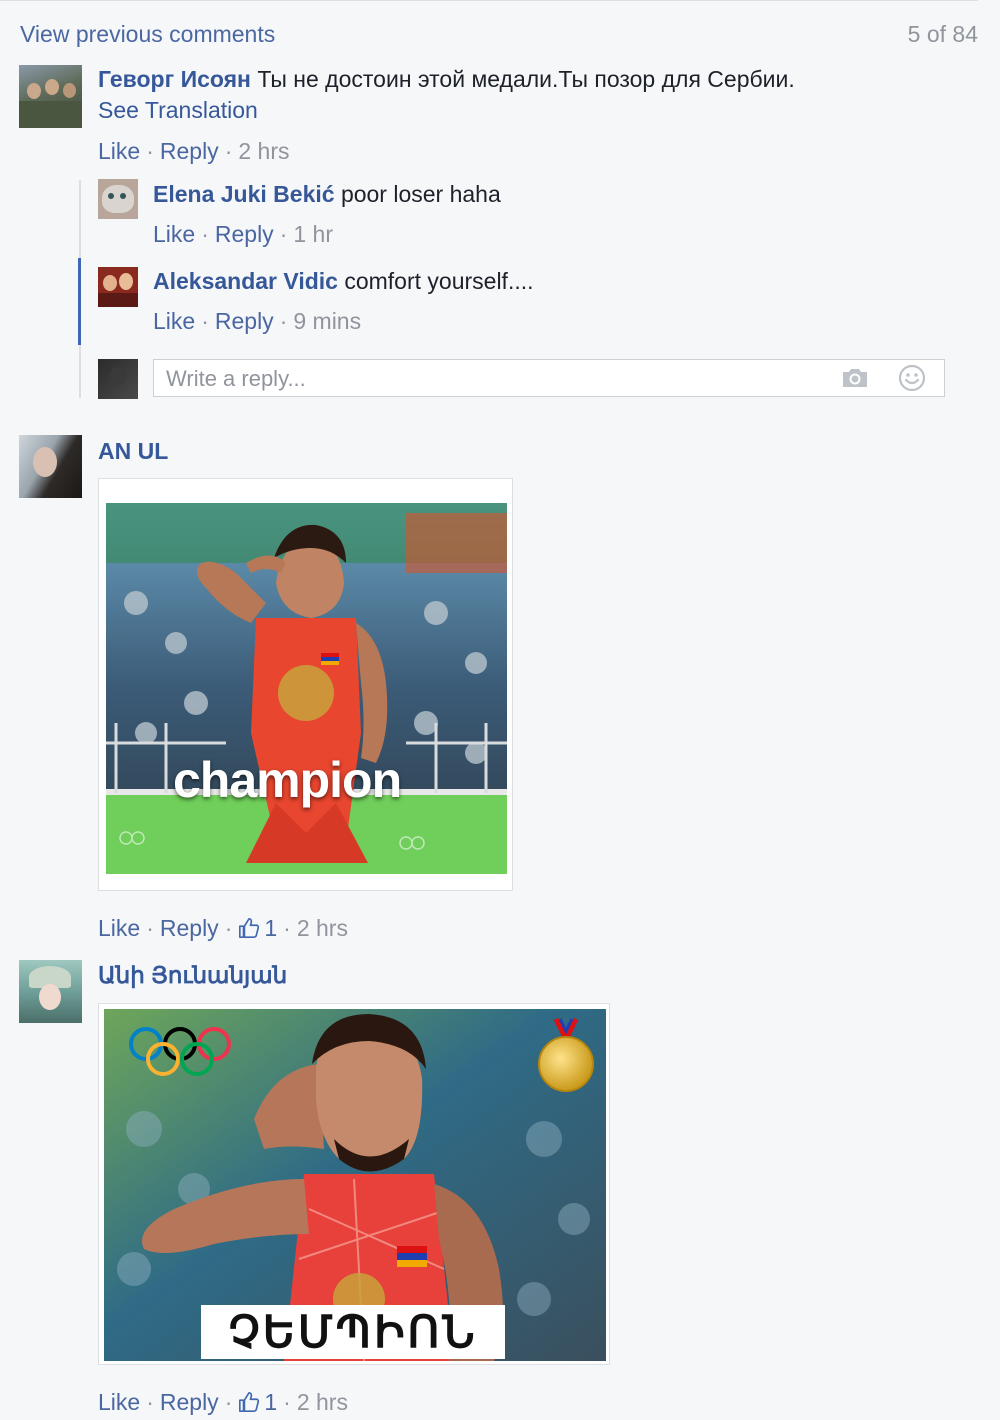 This screenshot has width=1000, height=1420. Describe the element at coordinates (496, 379) in the screenshot. I see `reply-input` at that location.